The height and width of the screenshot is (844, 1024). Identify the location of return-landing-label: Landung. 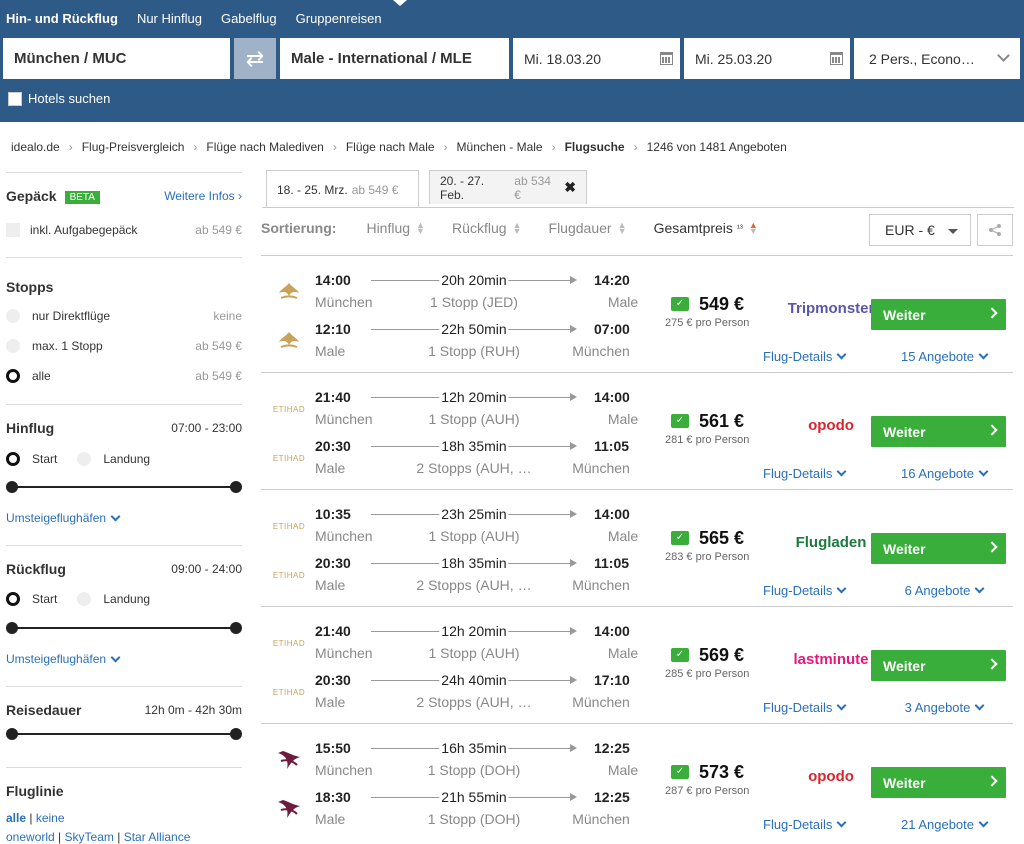
(126, 599).